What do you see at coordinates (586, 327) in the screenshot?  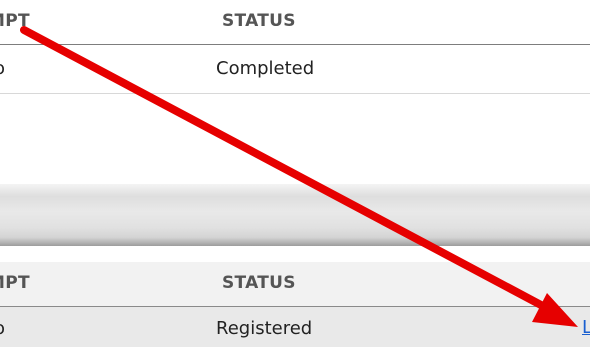 I see `row-action-link: L` at bounding box center [586, 327].